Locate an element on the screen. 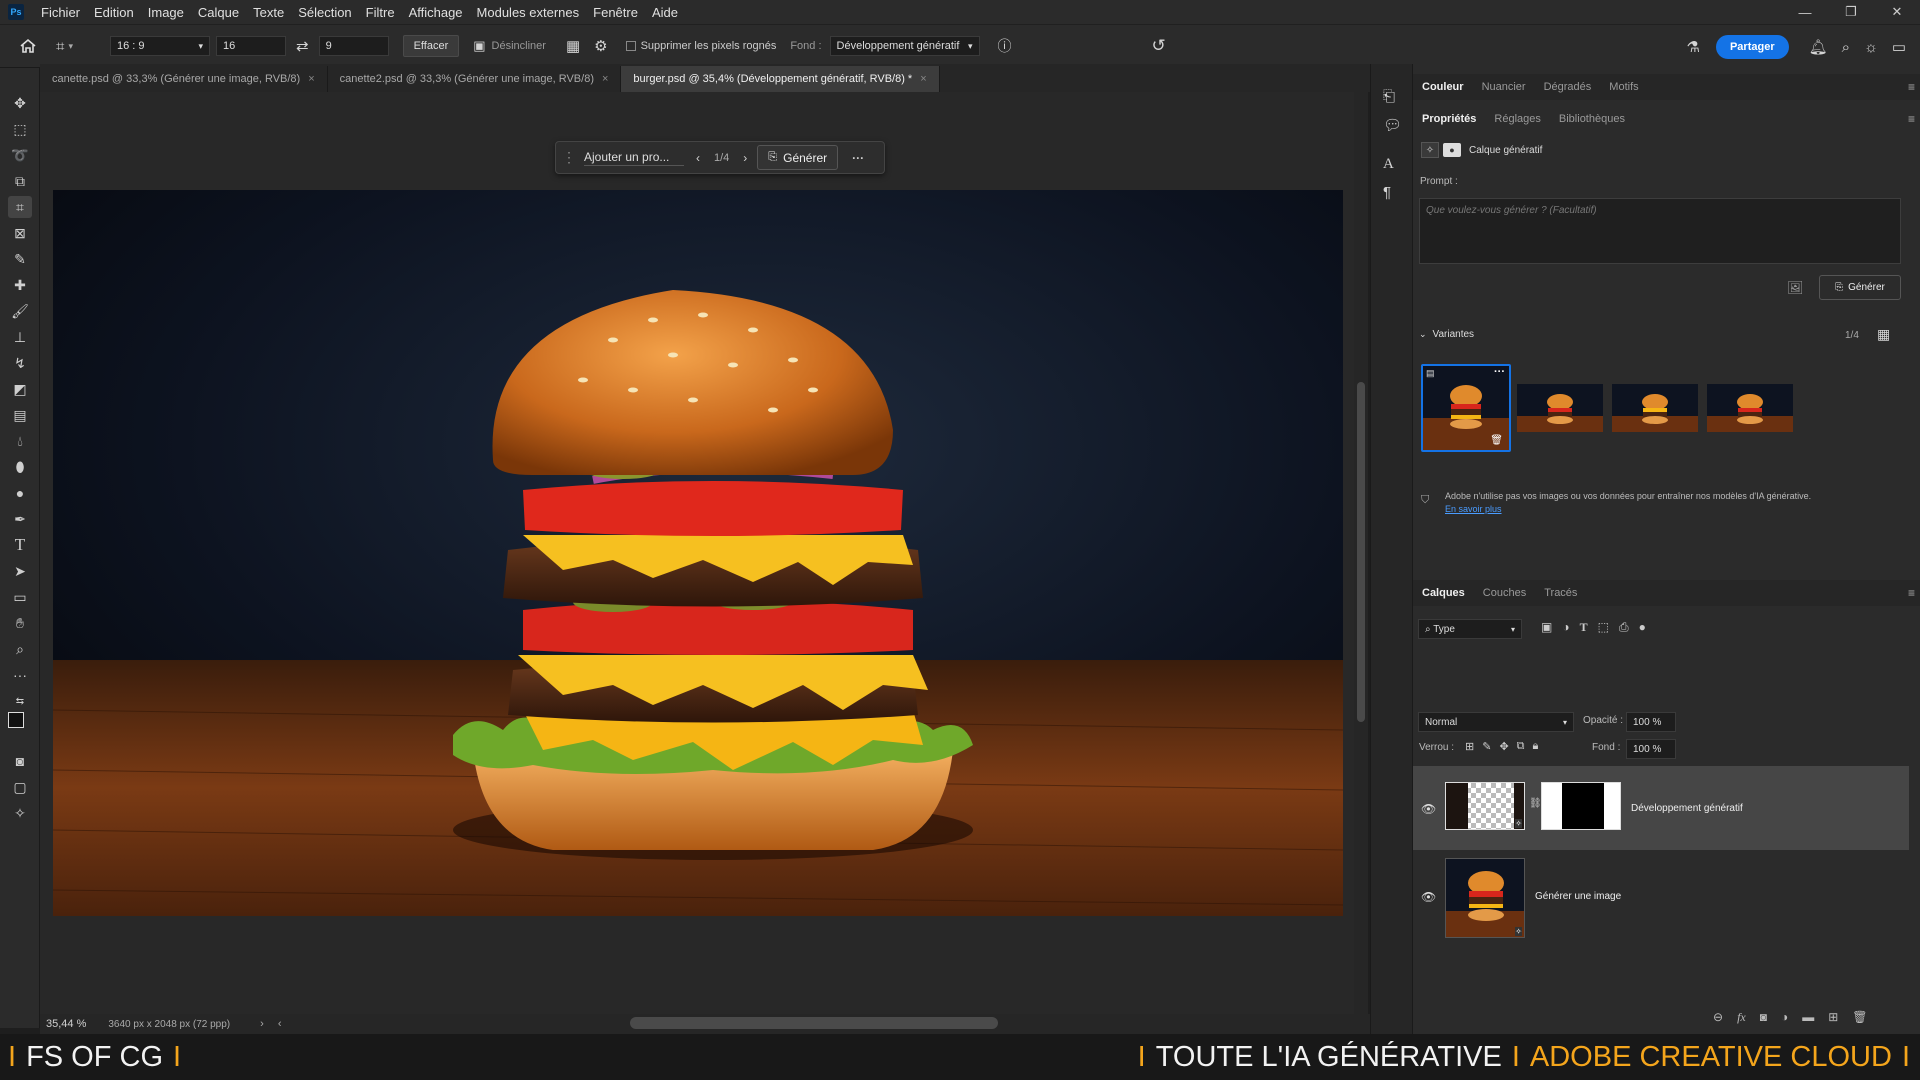  straighten-button: Désincliner is located at coordinates (519, 46).